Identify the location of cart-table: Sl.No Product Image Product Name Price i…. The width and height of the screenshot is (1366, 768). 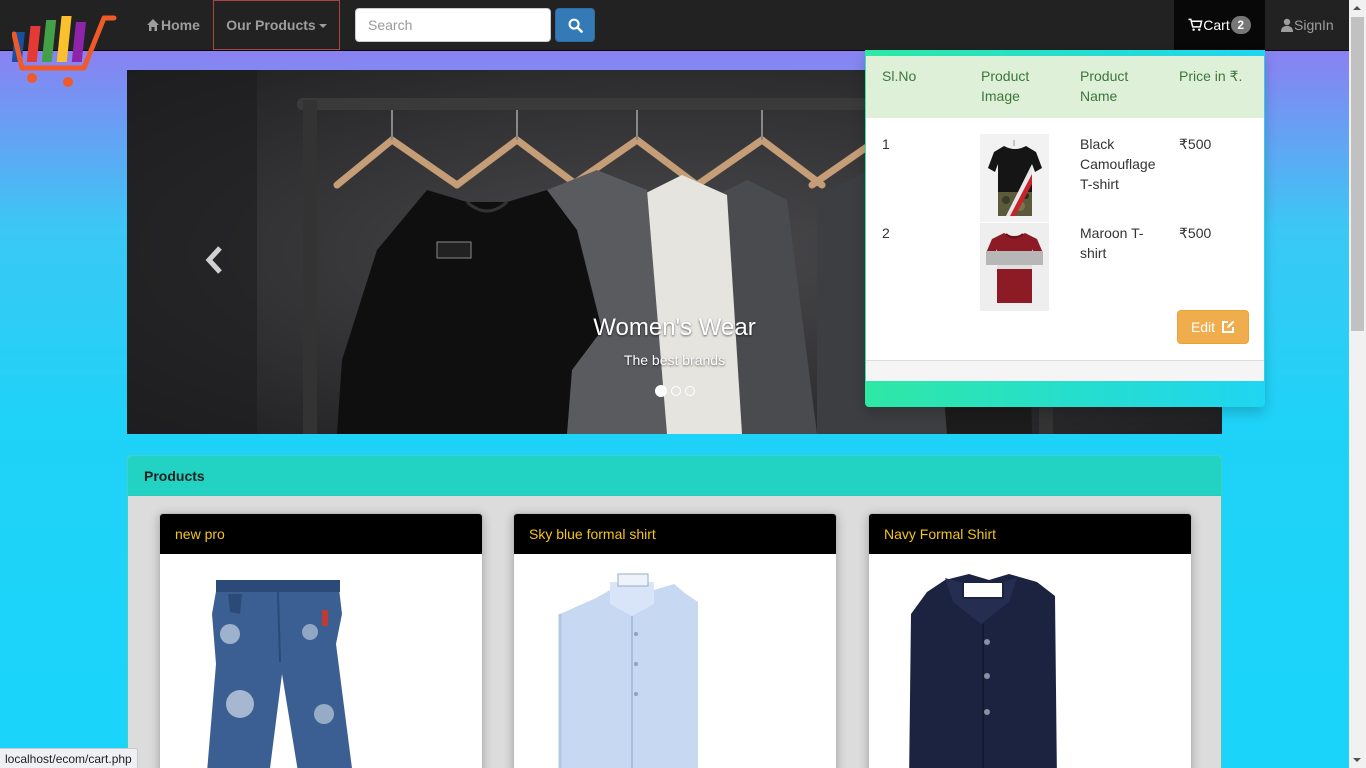
(1065, 208).